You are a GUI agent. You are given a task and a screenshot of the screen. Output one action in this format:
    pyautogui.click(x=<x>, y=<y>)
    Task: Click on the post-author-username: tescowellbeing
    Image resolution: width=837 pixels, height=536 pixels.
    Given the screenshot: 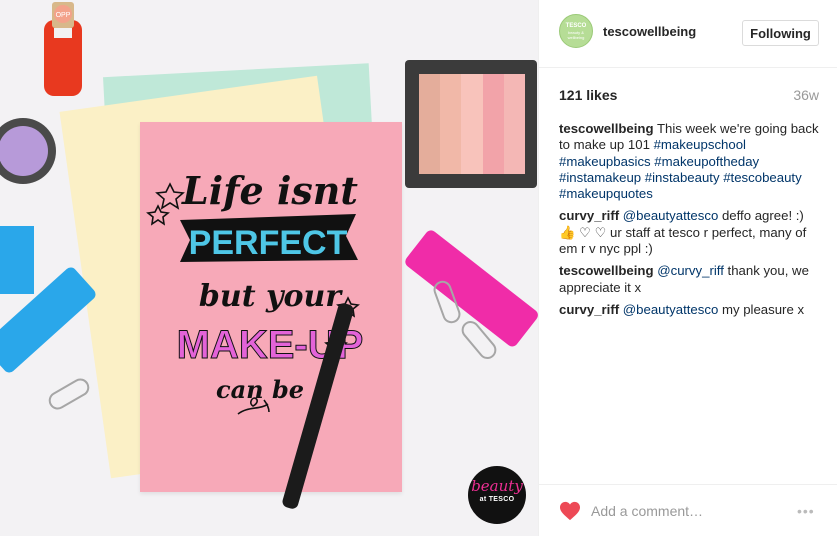 What is the action you would take?
    pyautogui.click(x=649, y=31)
    